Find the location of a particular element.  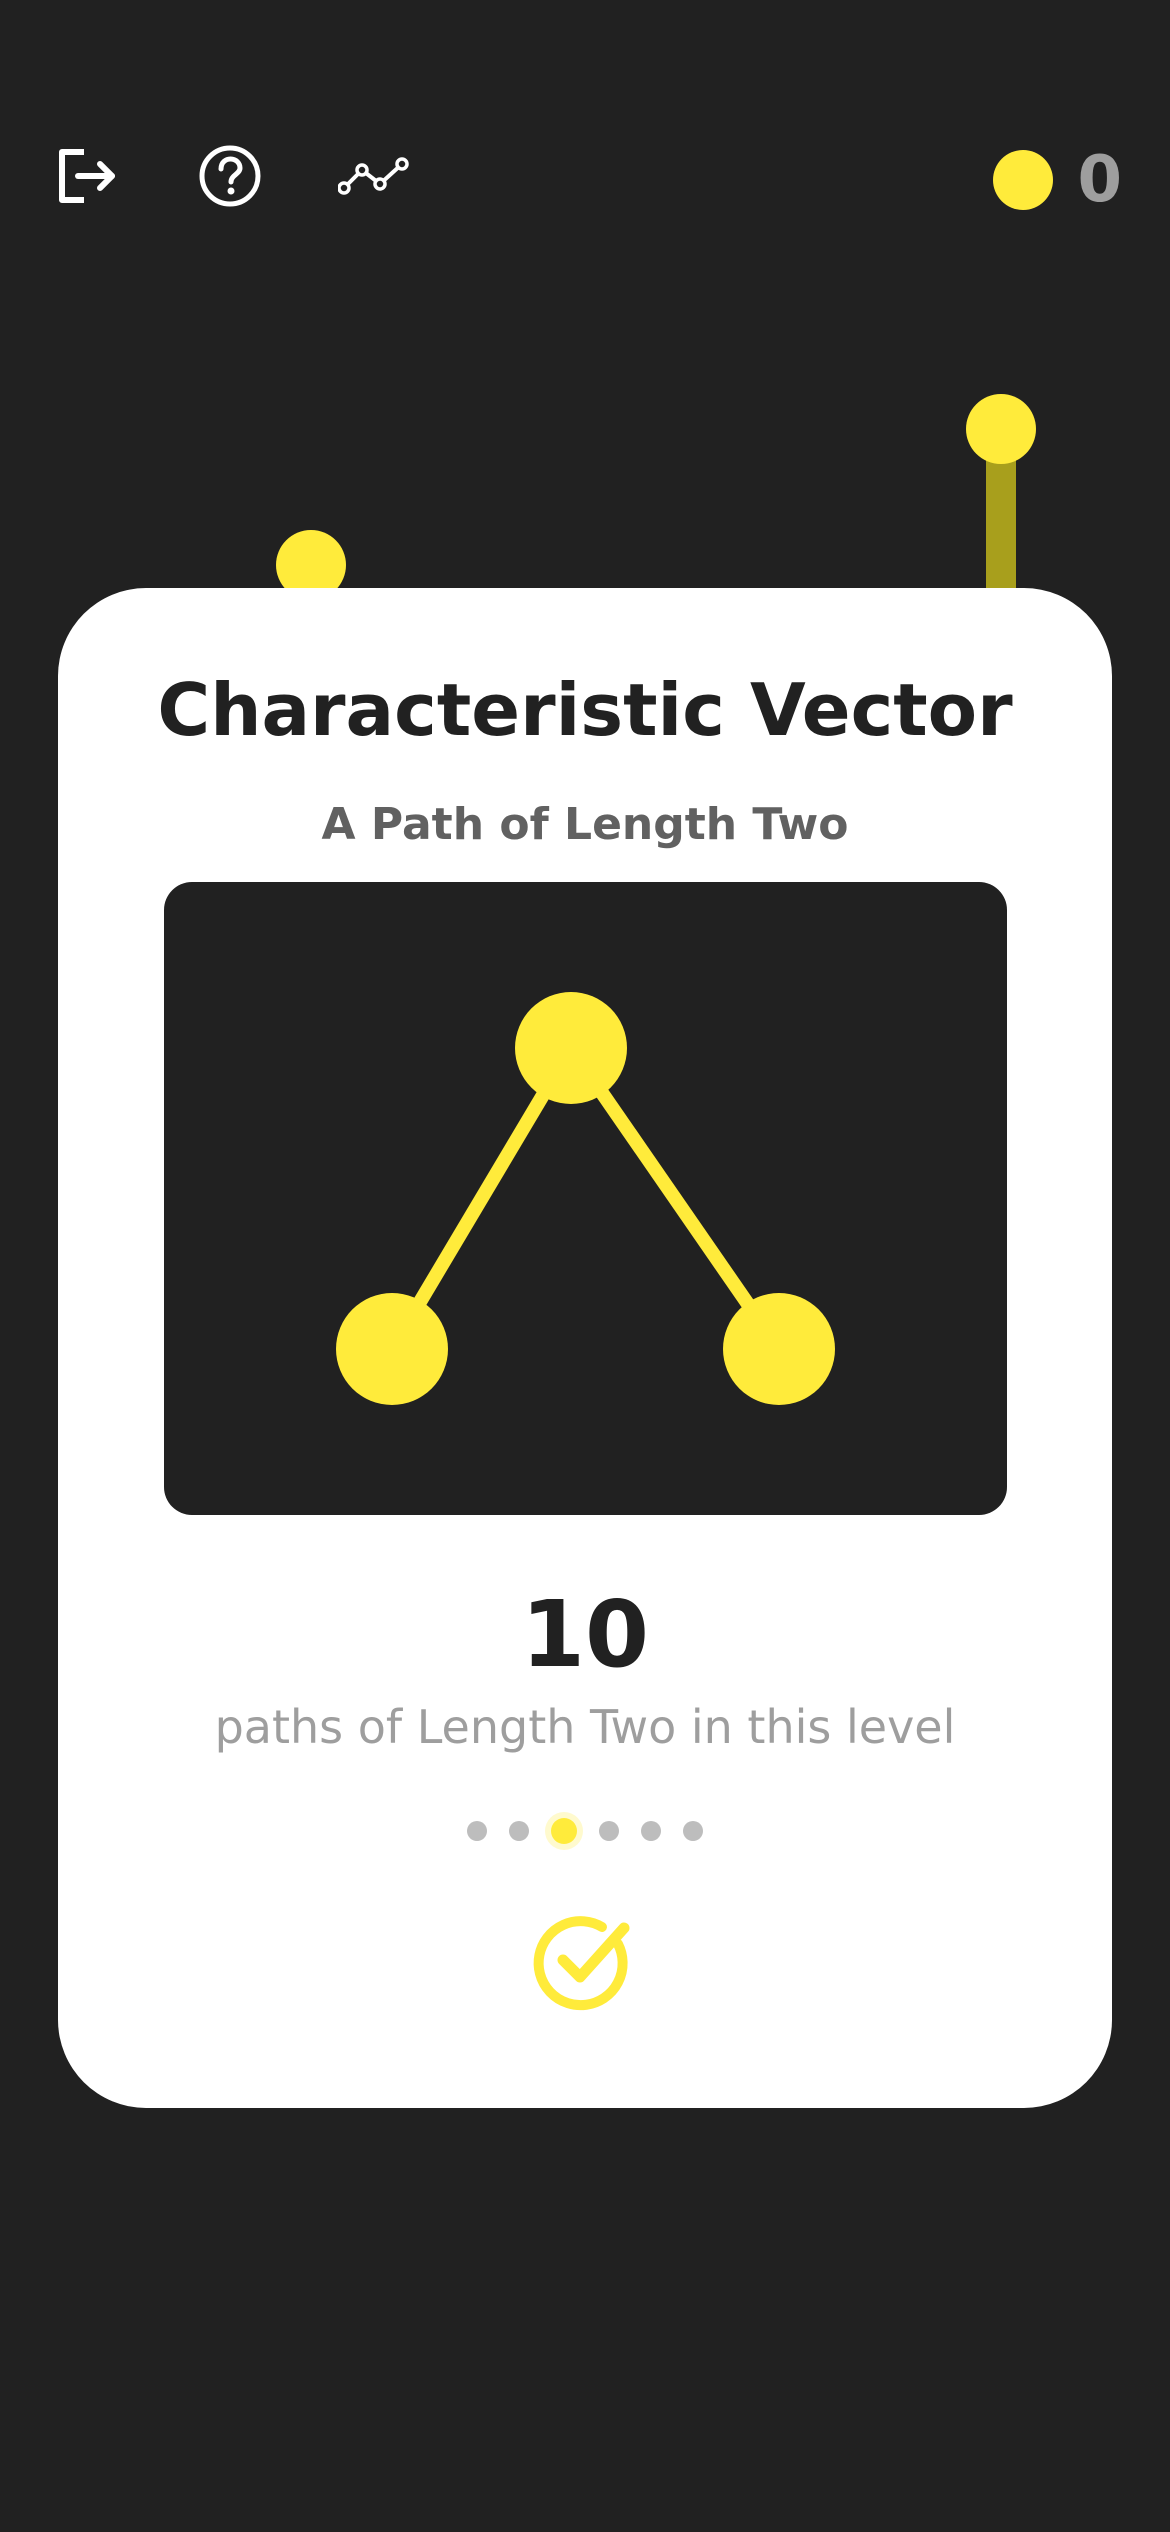

coin-icon is located at coordinates (1023, 180).